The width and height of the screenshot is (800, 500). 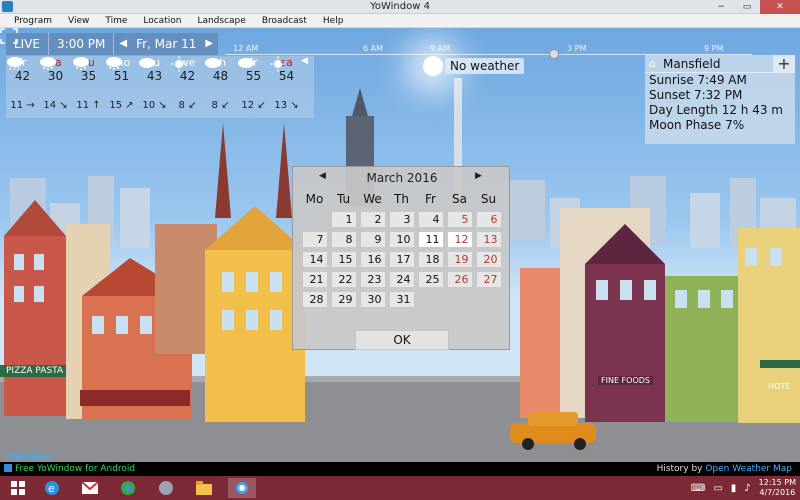 I want to click on calendar-cell: 7, so click(x=314, y=239).